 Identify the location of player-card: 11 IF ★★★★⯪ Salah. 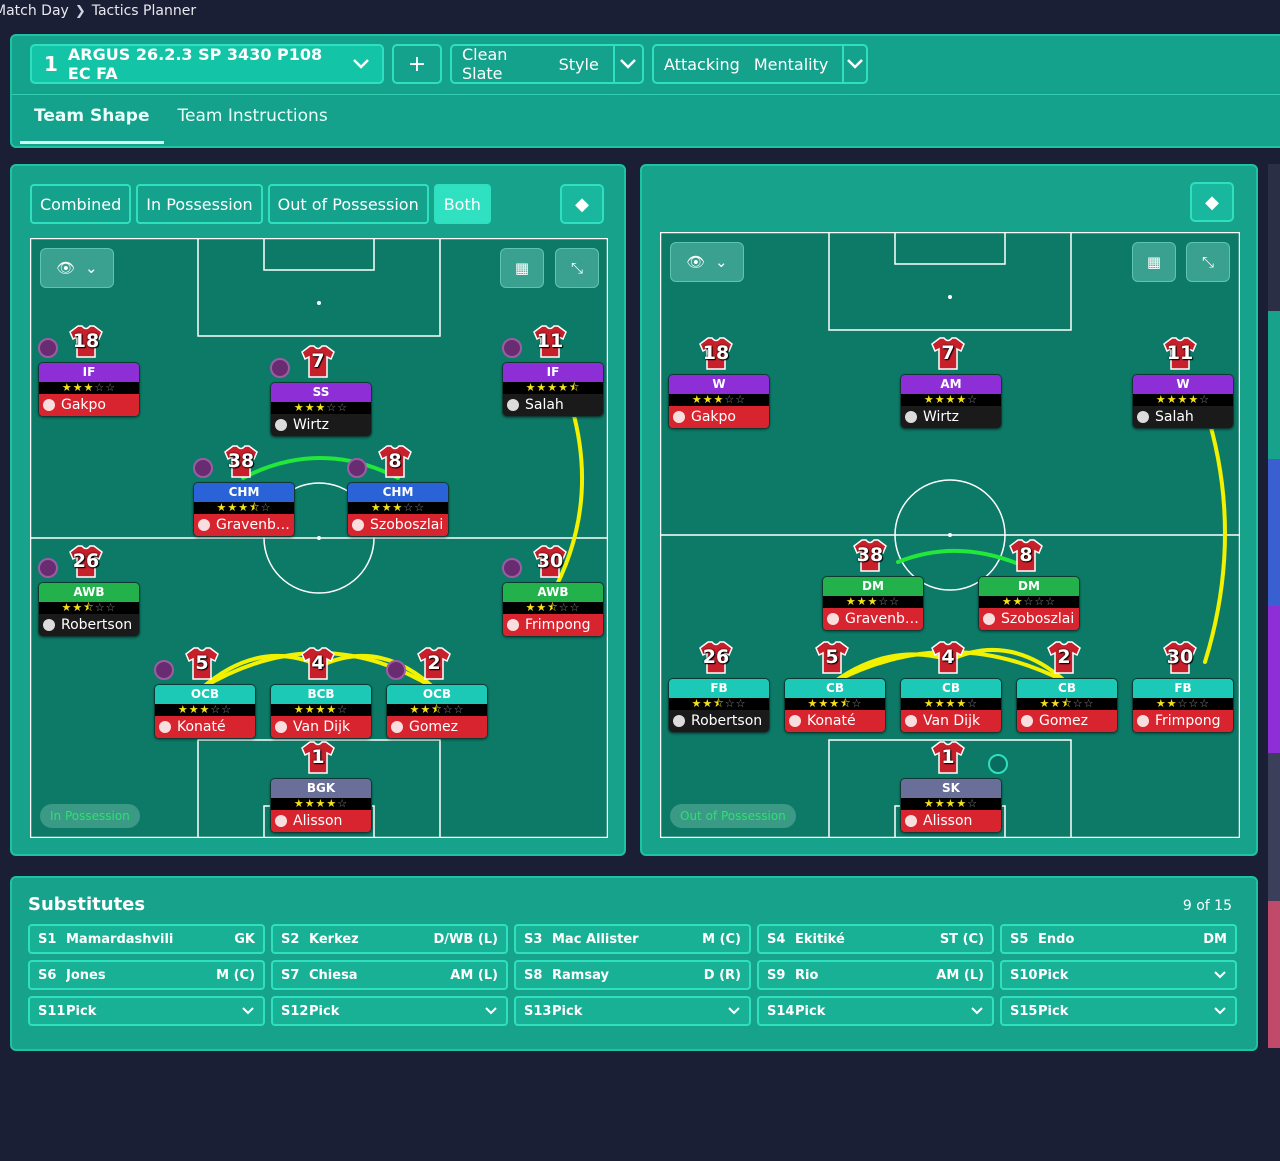
(553, 370).